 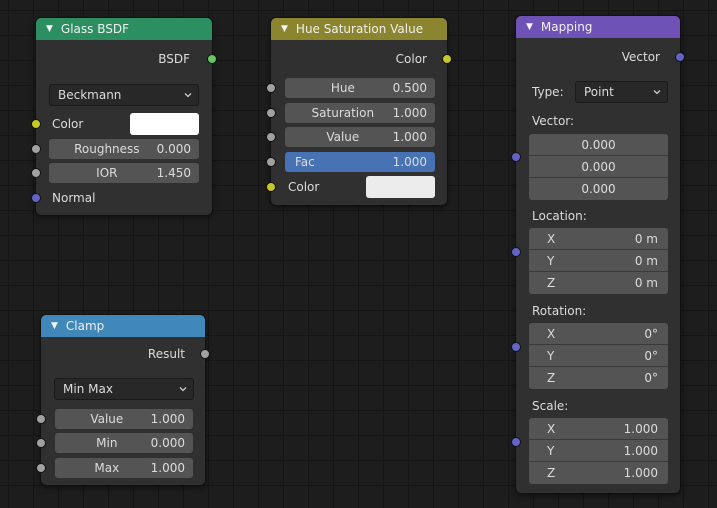 I want to click on ior-input-socket, so click(x=36, y=173).